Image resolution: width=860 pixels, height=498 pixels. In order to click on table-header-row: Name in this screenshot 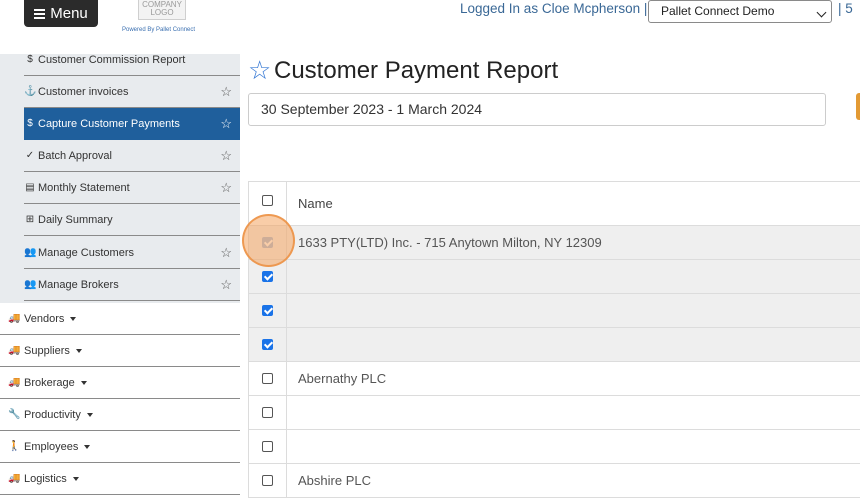, I will do `click(554, 203)`.